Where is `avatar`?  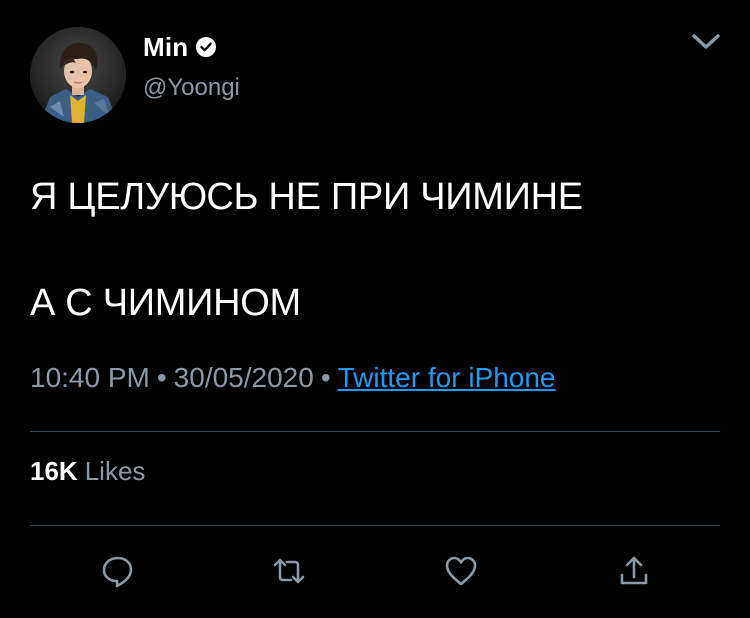 avatar is located at coordinates (78, 75).